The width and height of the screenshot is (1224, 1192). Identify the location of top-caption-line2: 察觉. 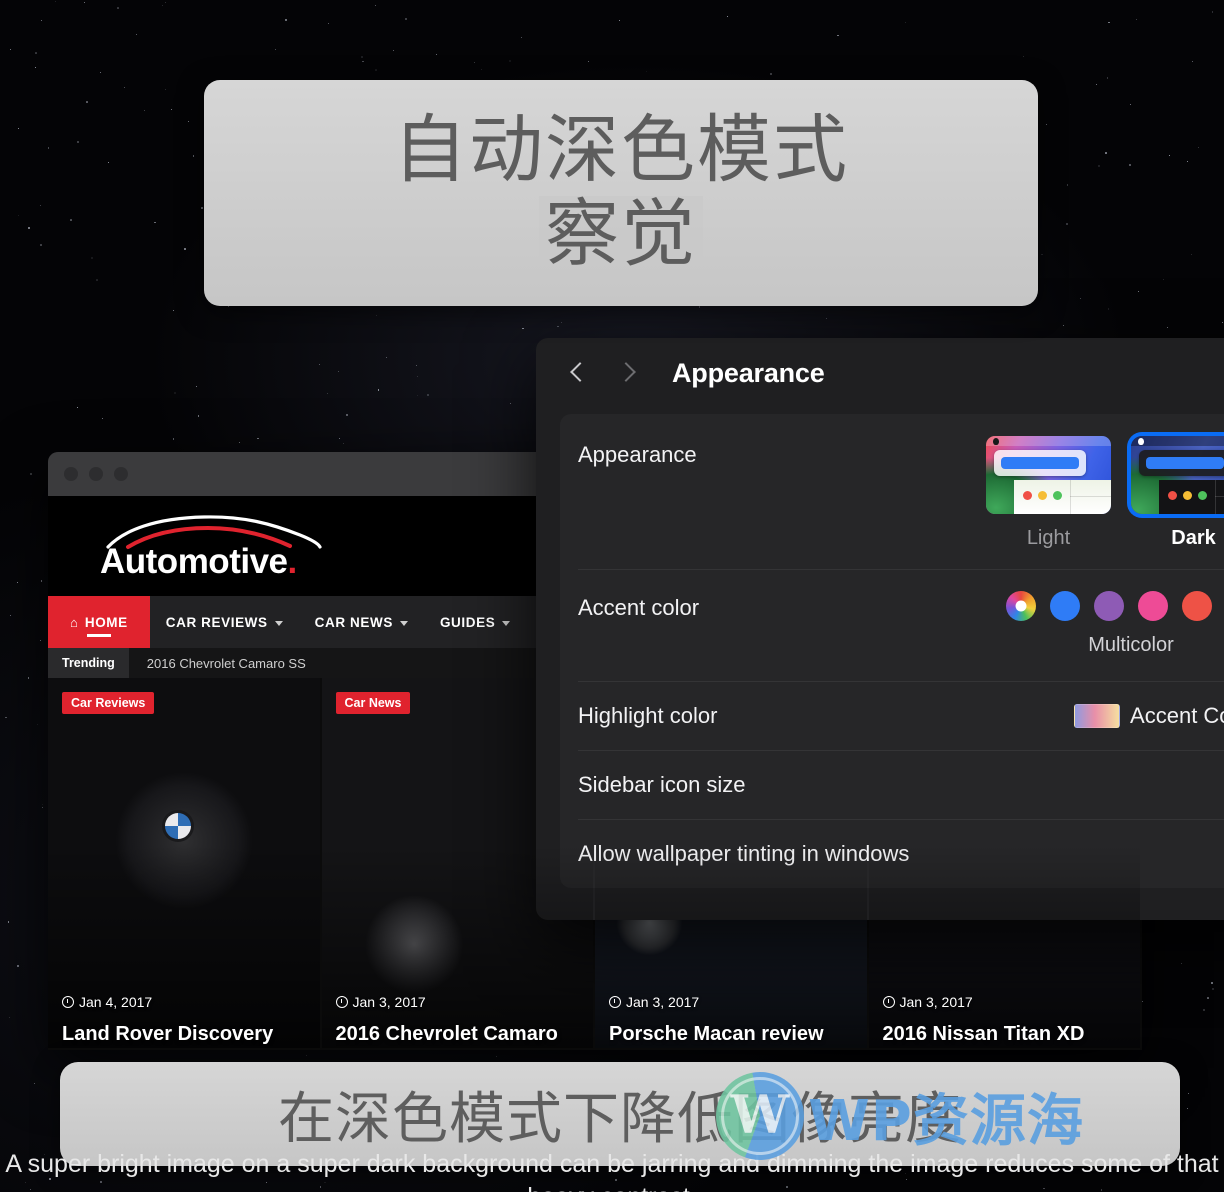
(621, 234).